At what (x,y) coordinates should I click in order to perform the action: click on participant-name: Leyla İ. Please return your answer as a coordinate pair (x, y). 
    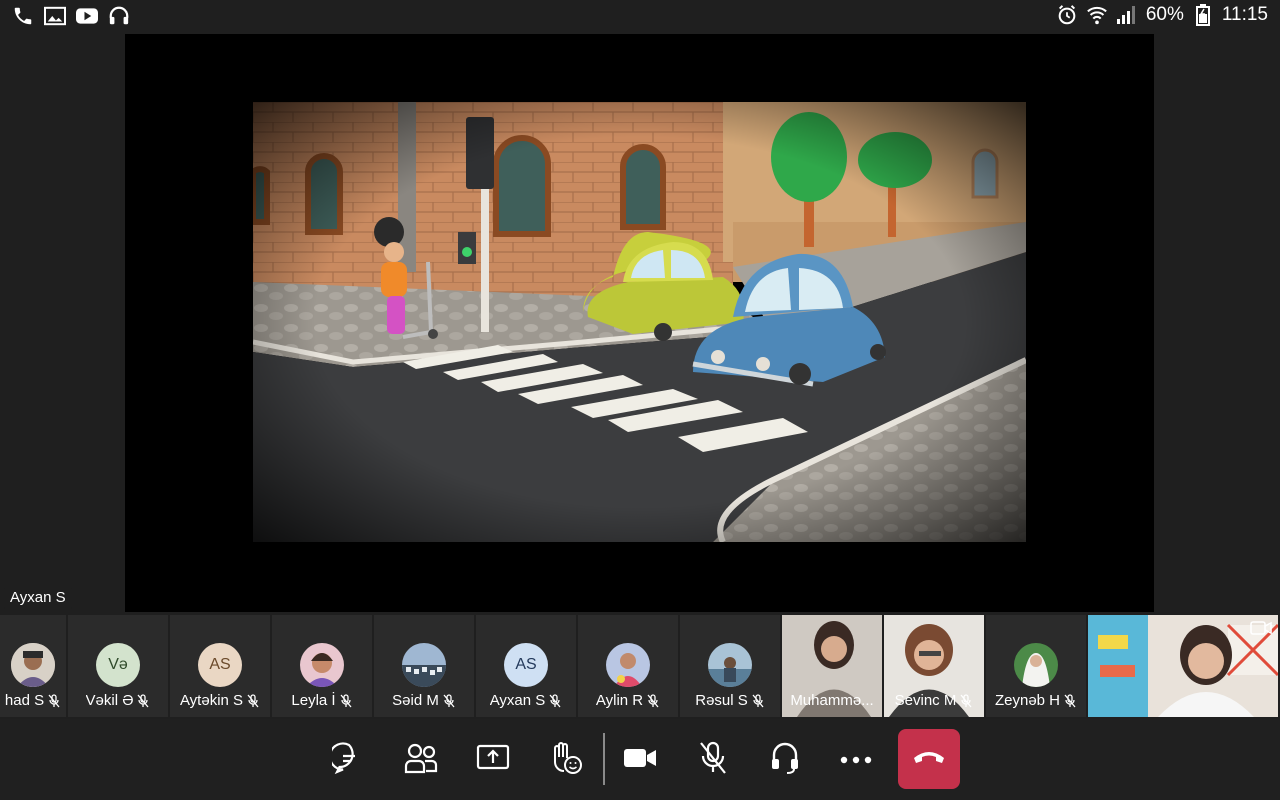
    Looking at the image, I should click on (313, 700).